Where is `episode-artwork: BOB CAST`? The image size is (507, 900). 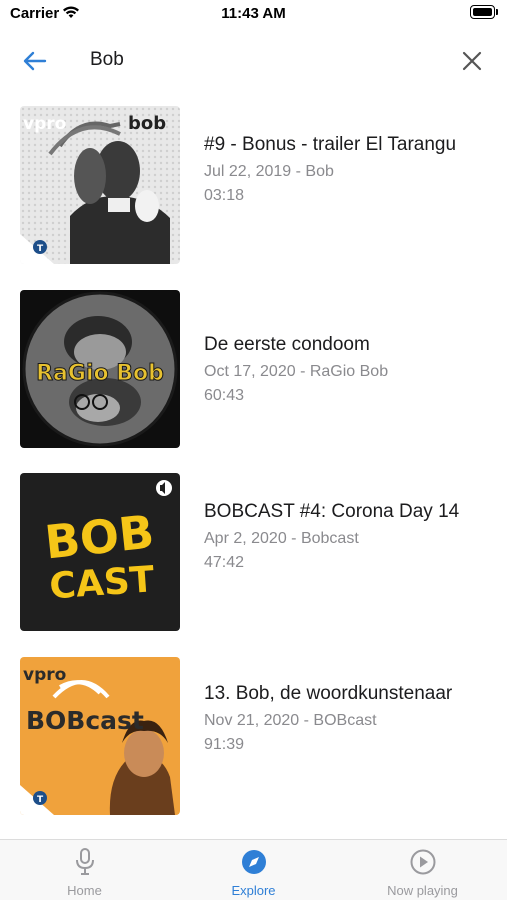 episode-artwork: BOB CAST is located at coordinates (100, 552).